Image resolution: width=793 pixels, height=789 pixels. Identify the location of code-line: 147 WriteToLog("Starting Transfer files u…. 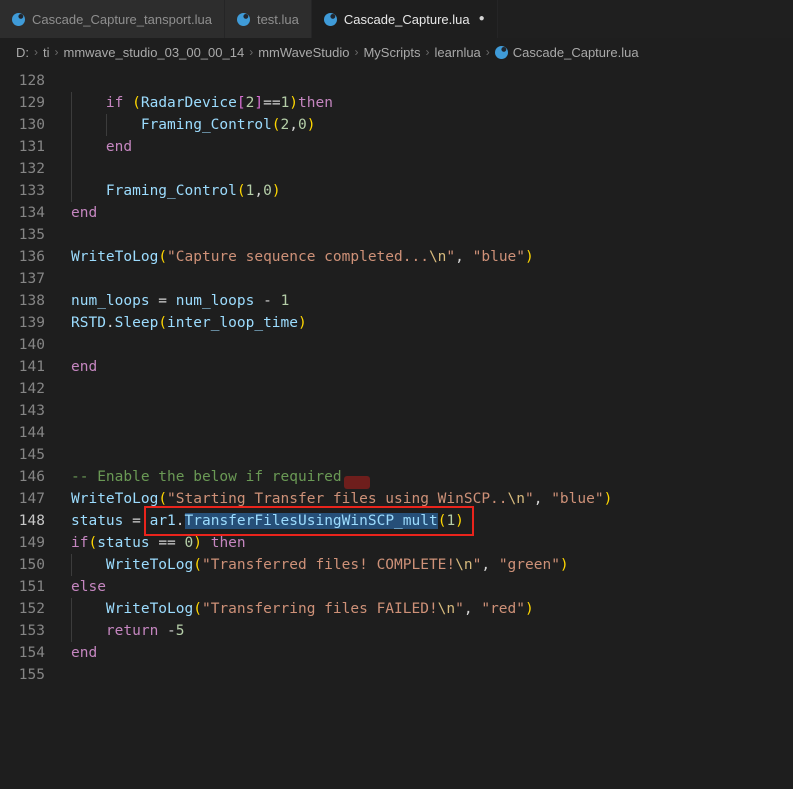
(396, 499).